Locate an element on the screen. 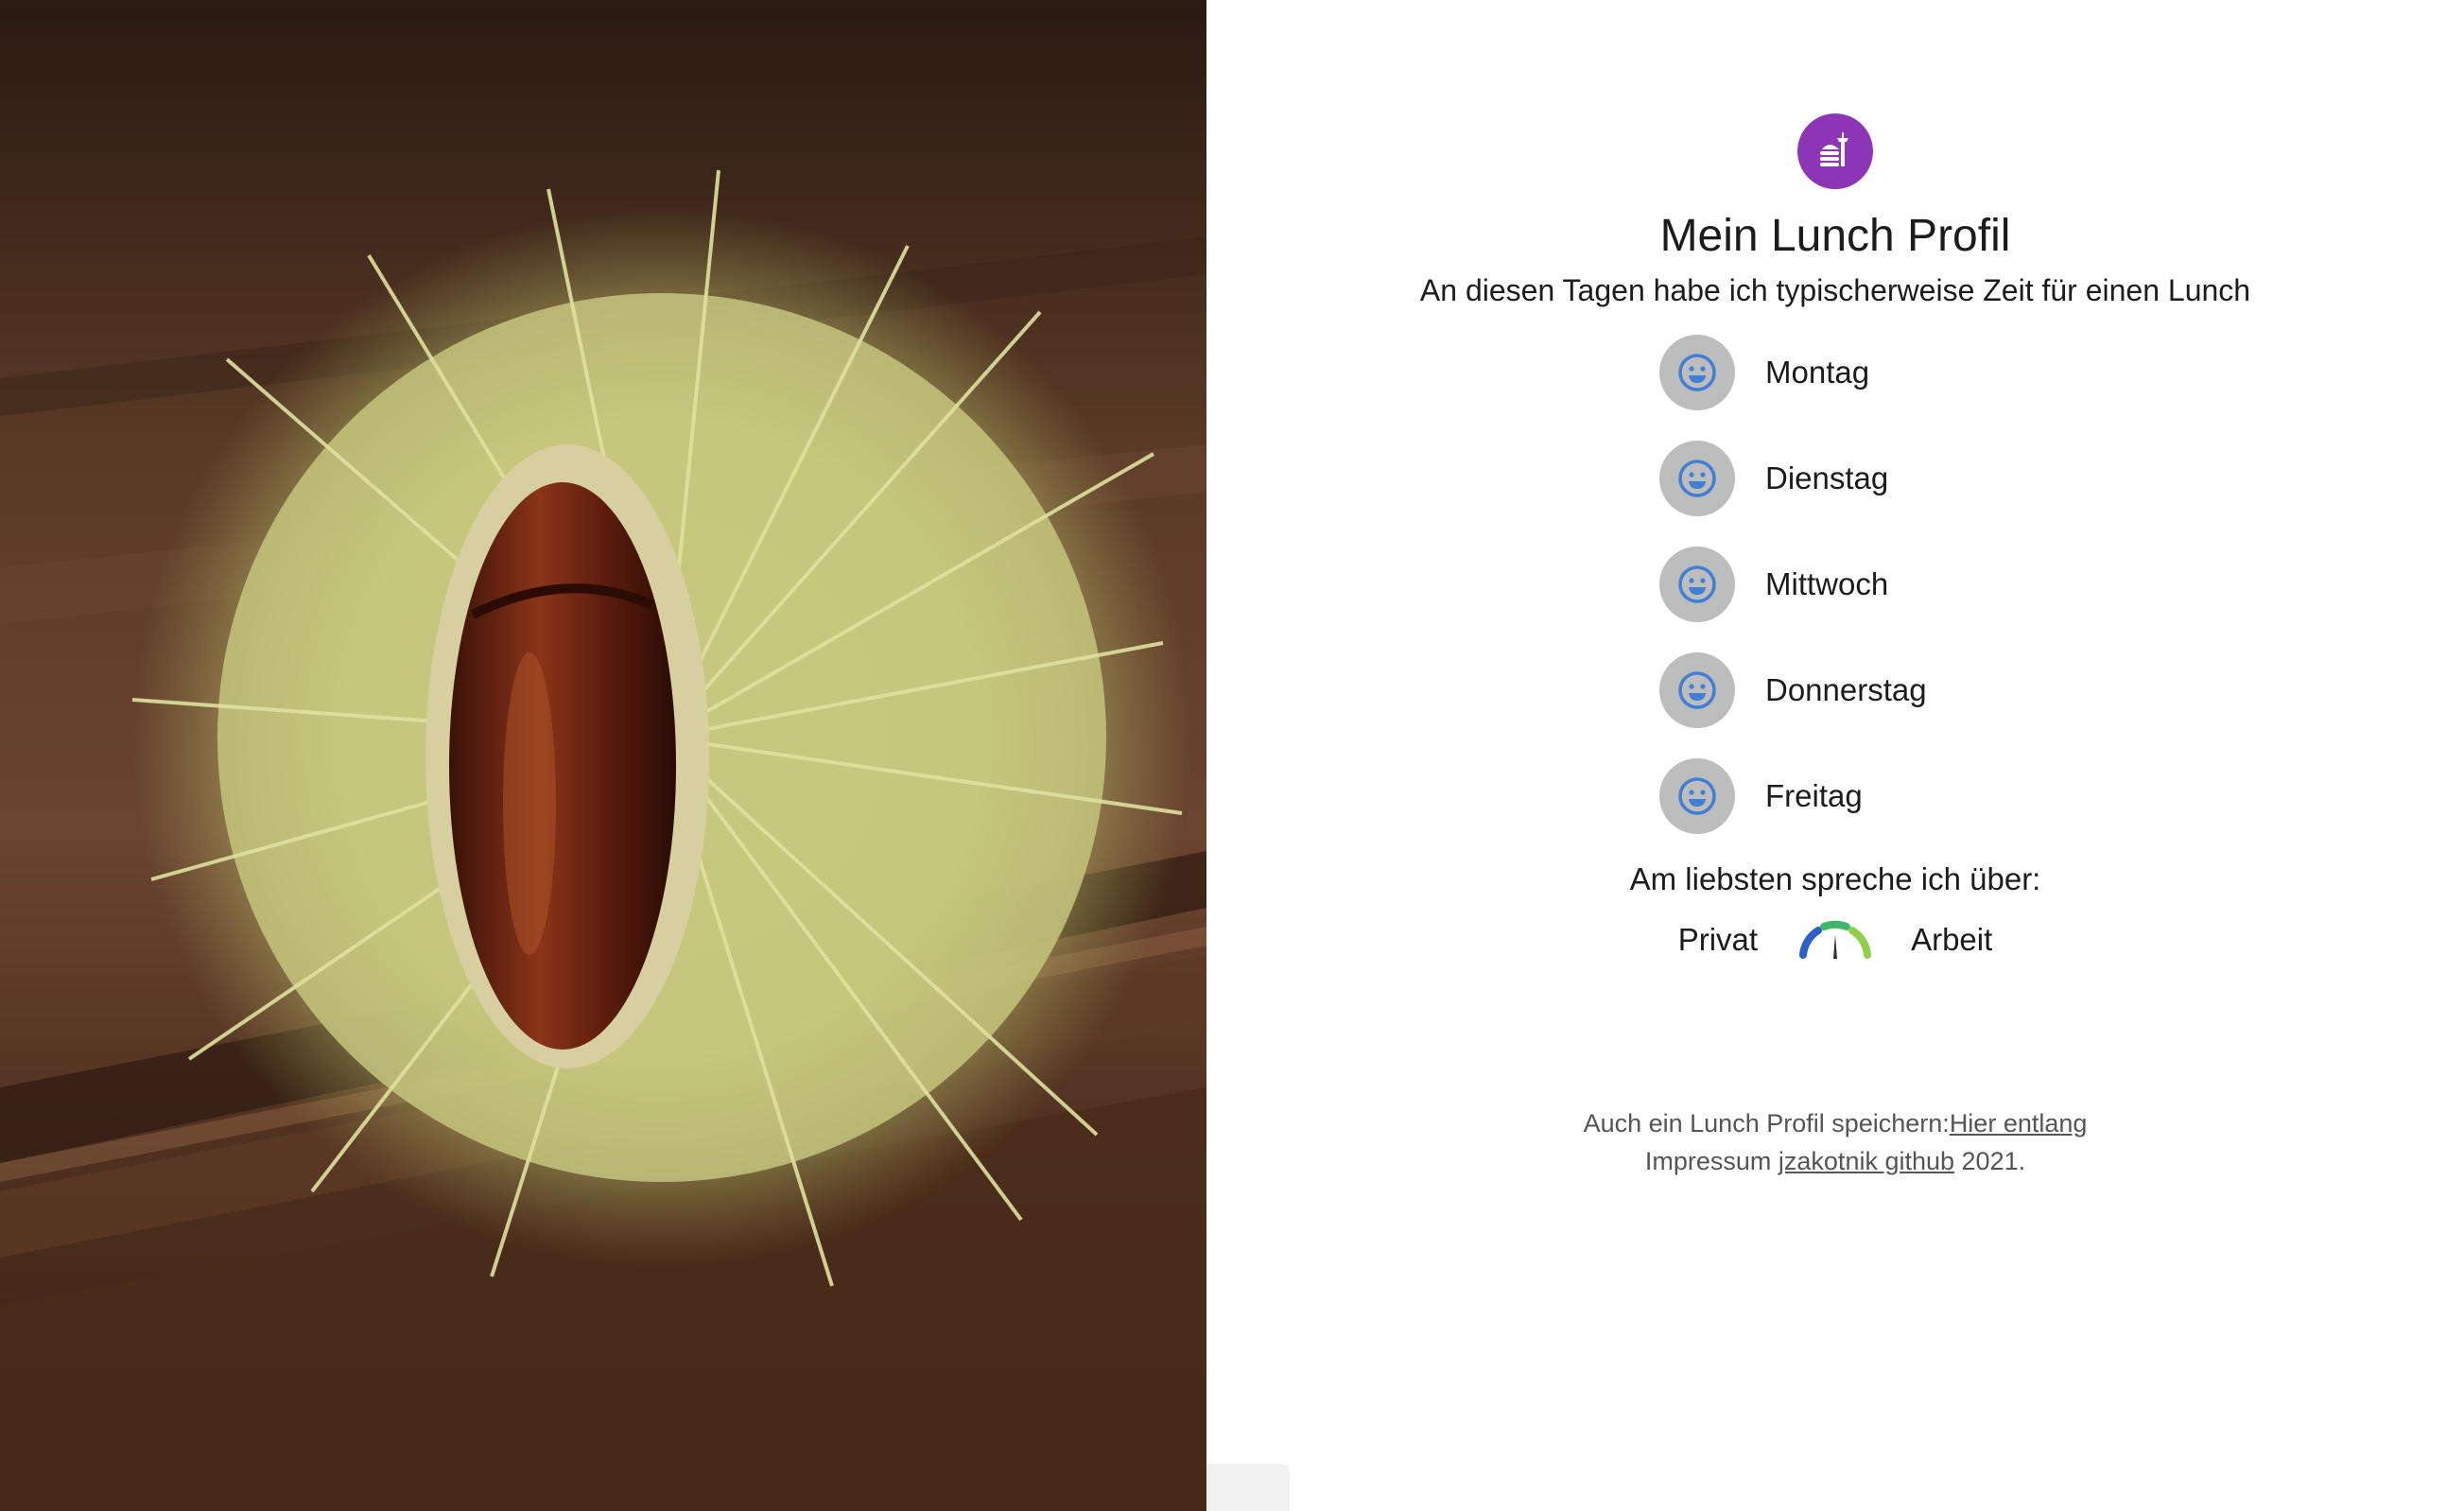  day-label: Donnerstag is located at coordinates (1846, 689).